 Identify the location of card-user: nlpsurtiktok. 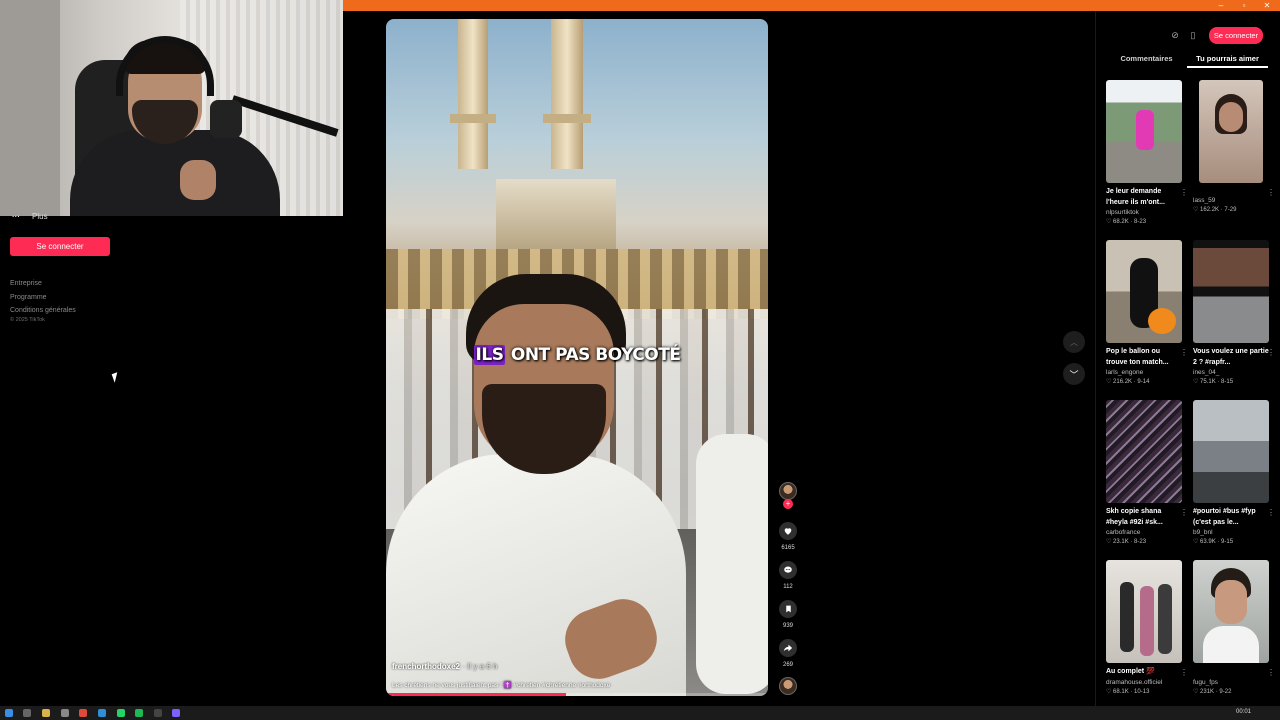
(1144, 212).